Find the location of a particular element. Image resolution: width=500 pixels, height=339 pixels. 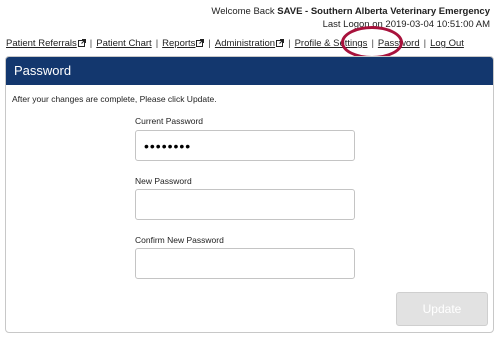

confirm-password-field is located at coordinates (245, 263).